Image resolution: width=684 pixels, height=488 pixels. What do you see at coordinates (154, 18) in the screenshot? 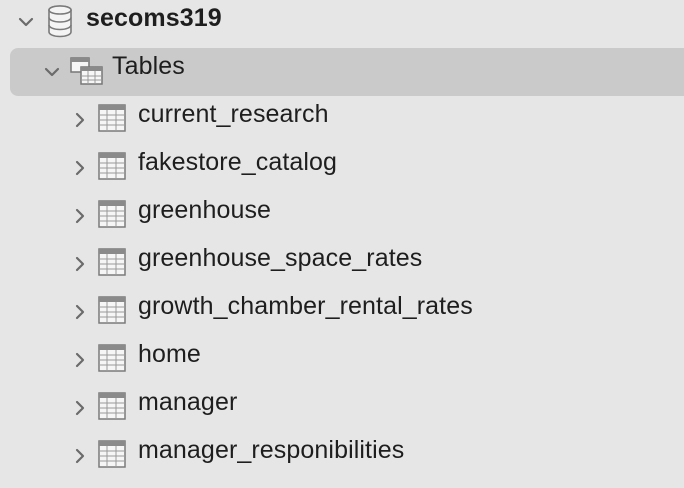
I see `schema-name: secoms319` at bounding box center [154, 18].